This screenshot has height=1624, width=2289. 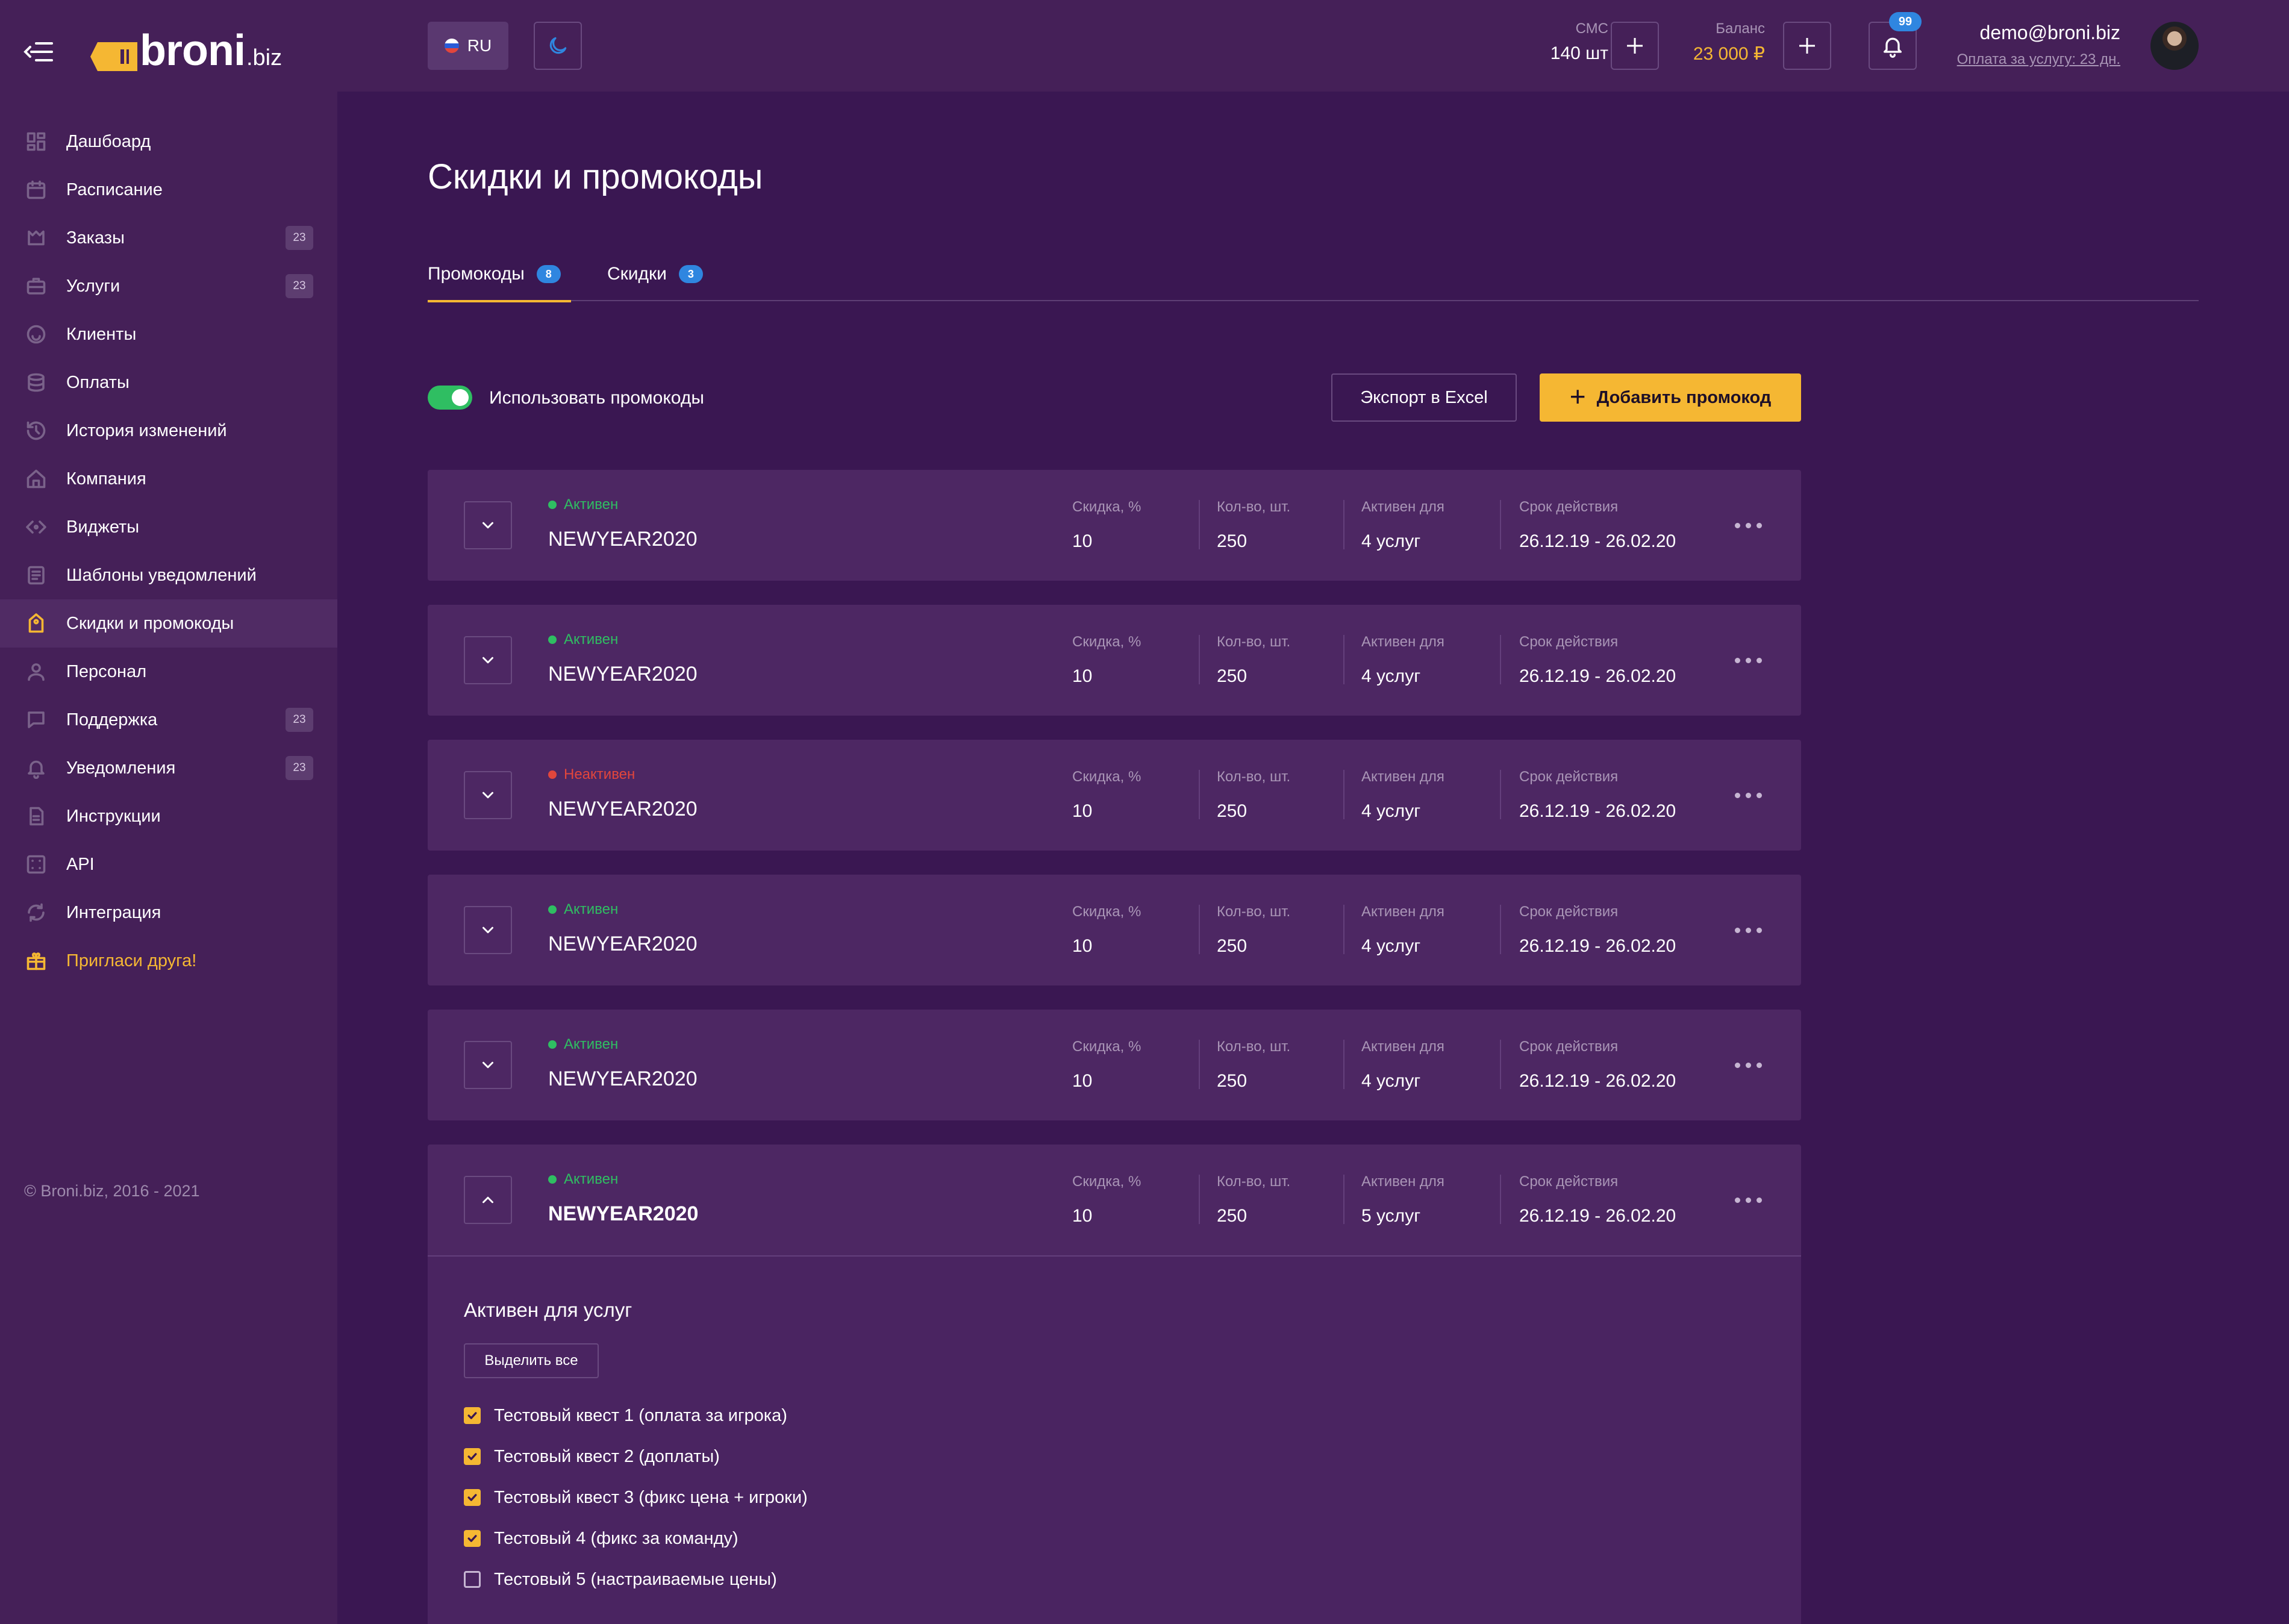 What do you see at coordinates (36, 624) in the screenshot?
I see `tag-icon` at bounding box center [36, 624].